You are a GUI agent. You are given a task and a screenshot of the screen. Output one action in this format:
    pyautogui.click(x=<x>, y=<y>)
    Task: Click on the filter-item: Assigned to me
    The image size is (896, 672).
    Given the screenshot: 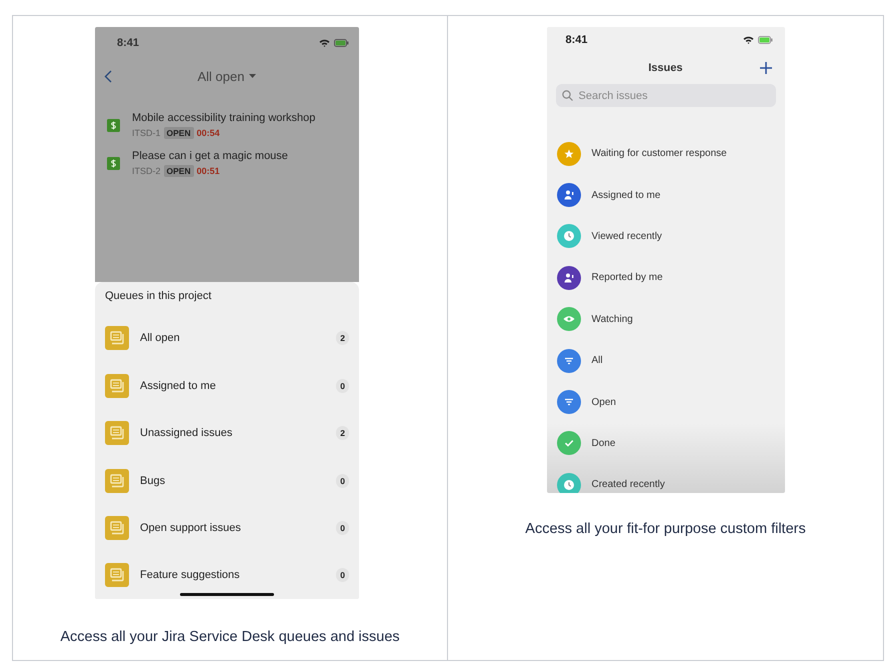 What is the action you would take?
    pyautogui.click(x=670, y=195)
    